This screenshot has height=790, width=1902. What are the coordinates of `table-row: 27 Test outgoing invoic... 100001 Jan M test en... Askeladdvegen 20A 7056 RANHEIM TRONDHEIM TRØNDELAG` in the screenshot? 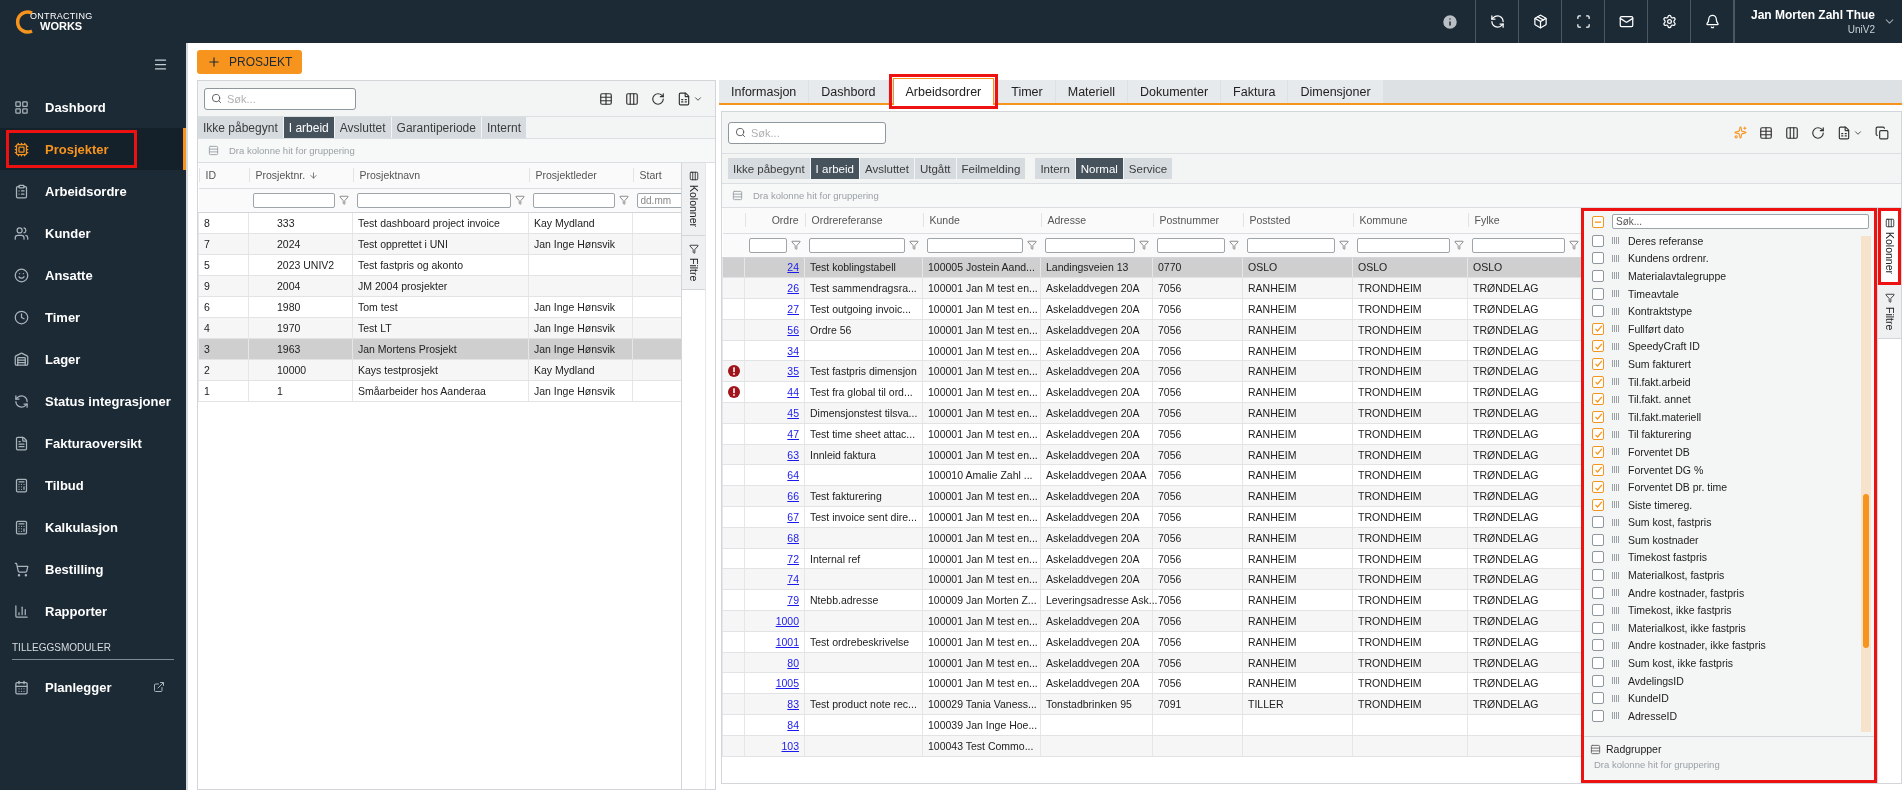 It's located at (1151, 309).